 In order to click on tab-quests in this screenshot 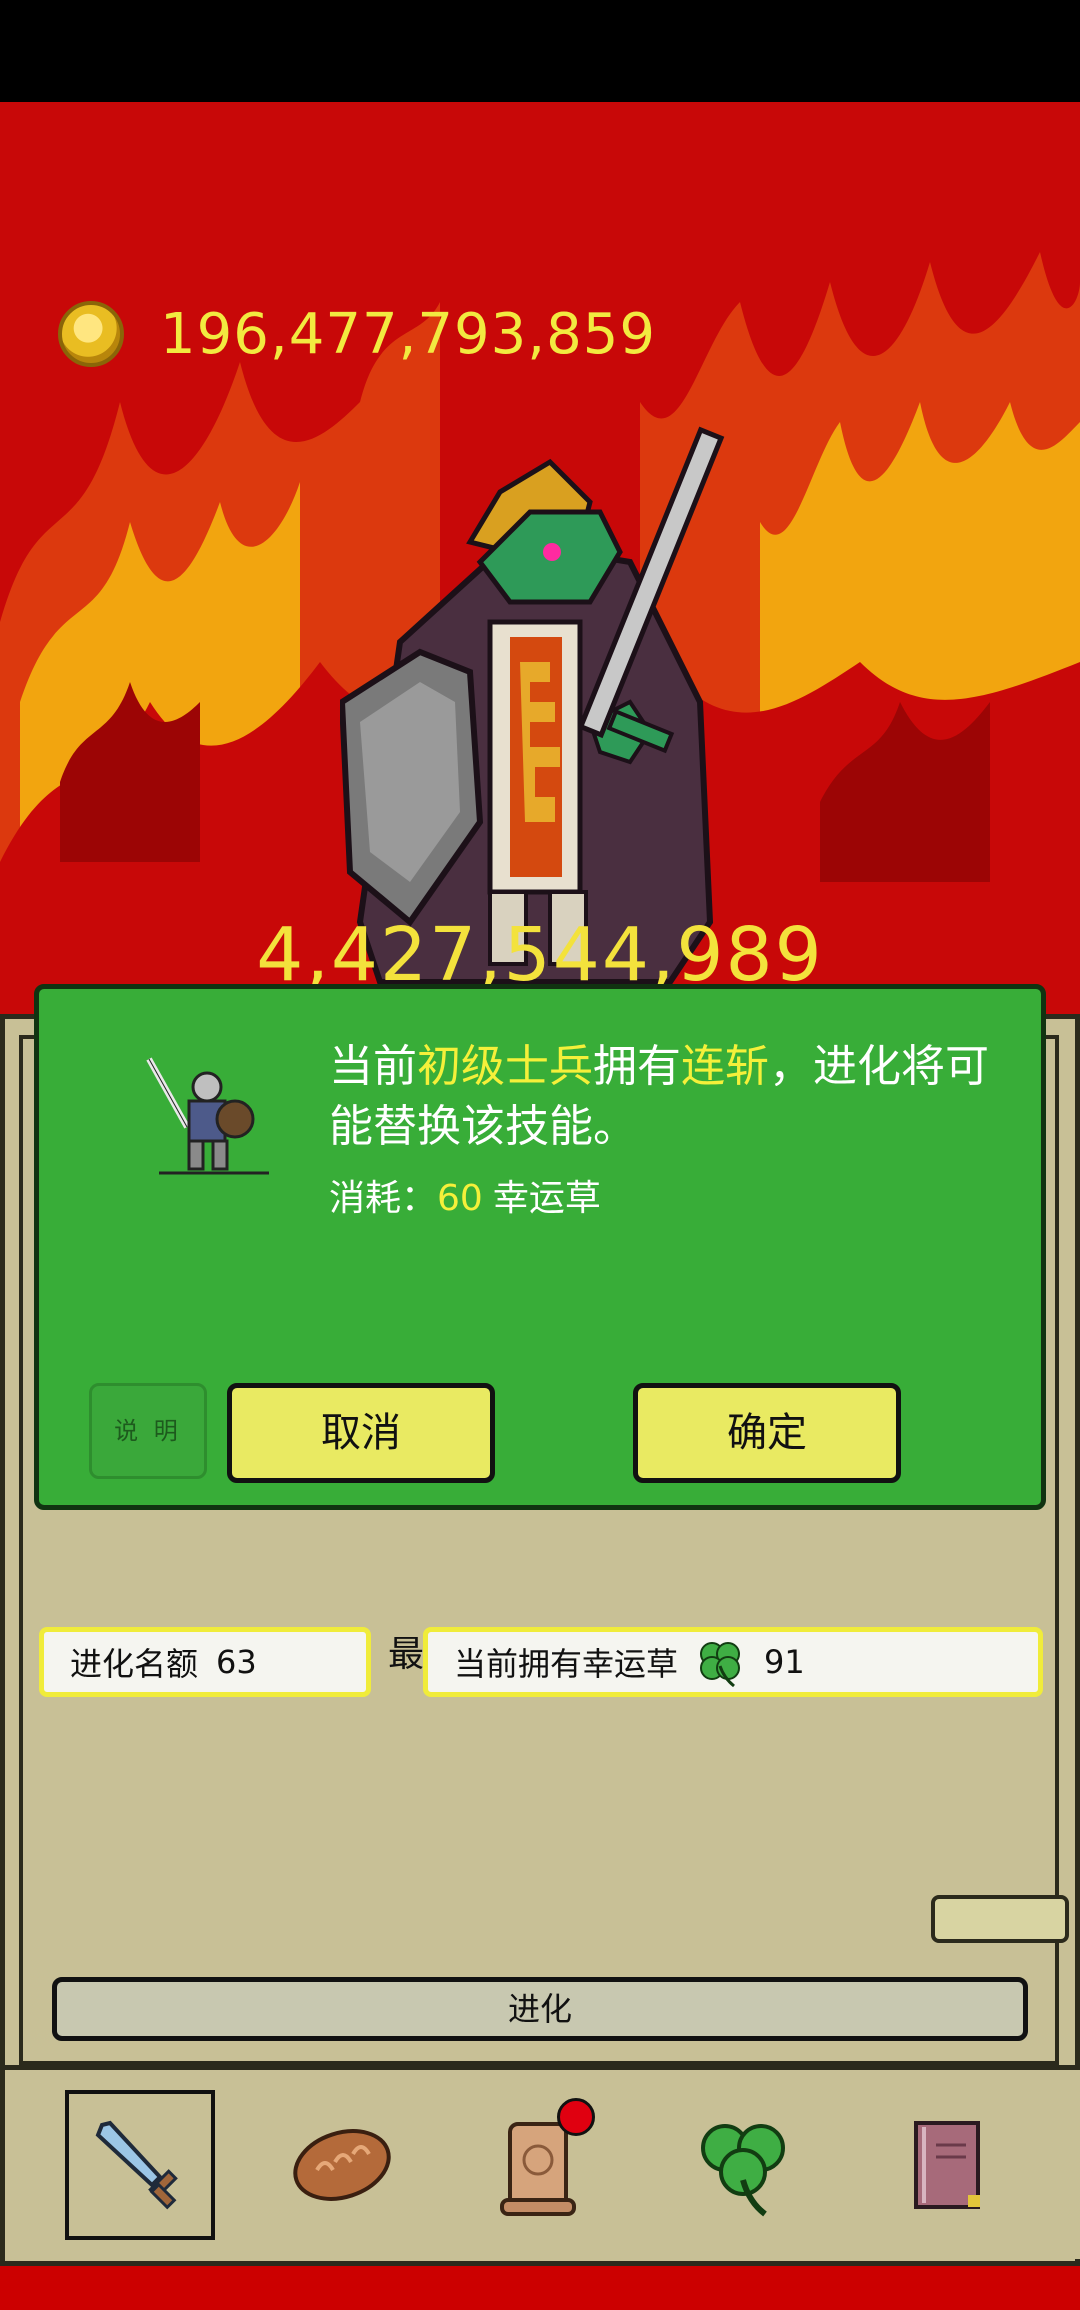, I will do `click(538, 2165)`.